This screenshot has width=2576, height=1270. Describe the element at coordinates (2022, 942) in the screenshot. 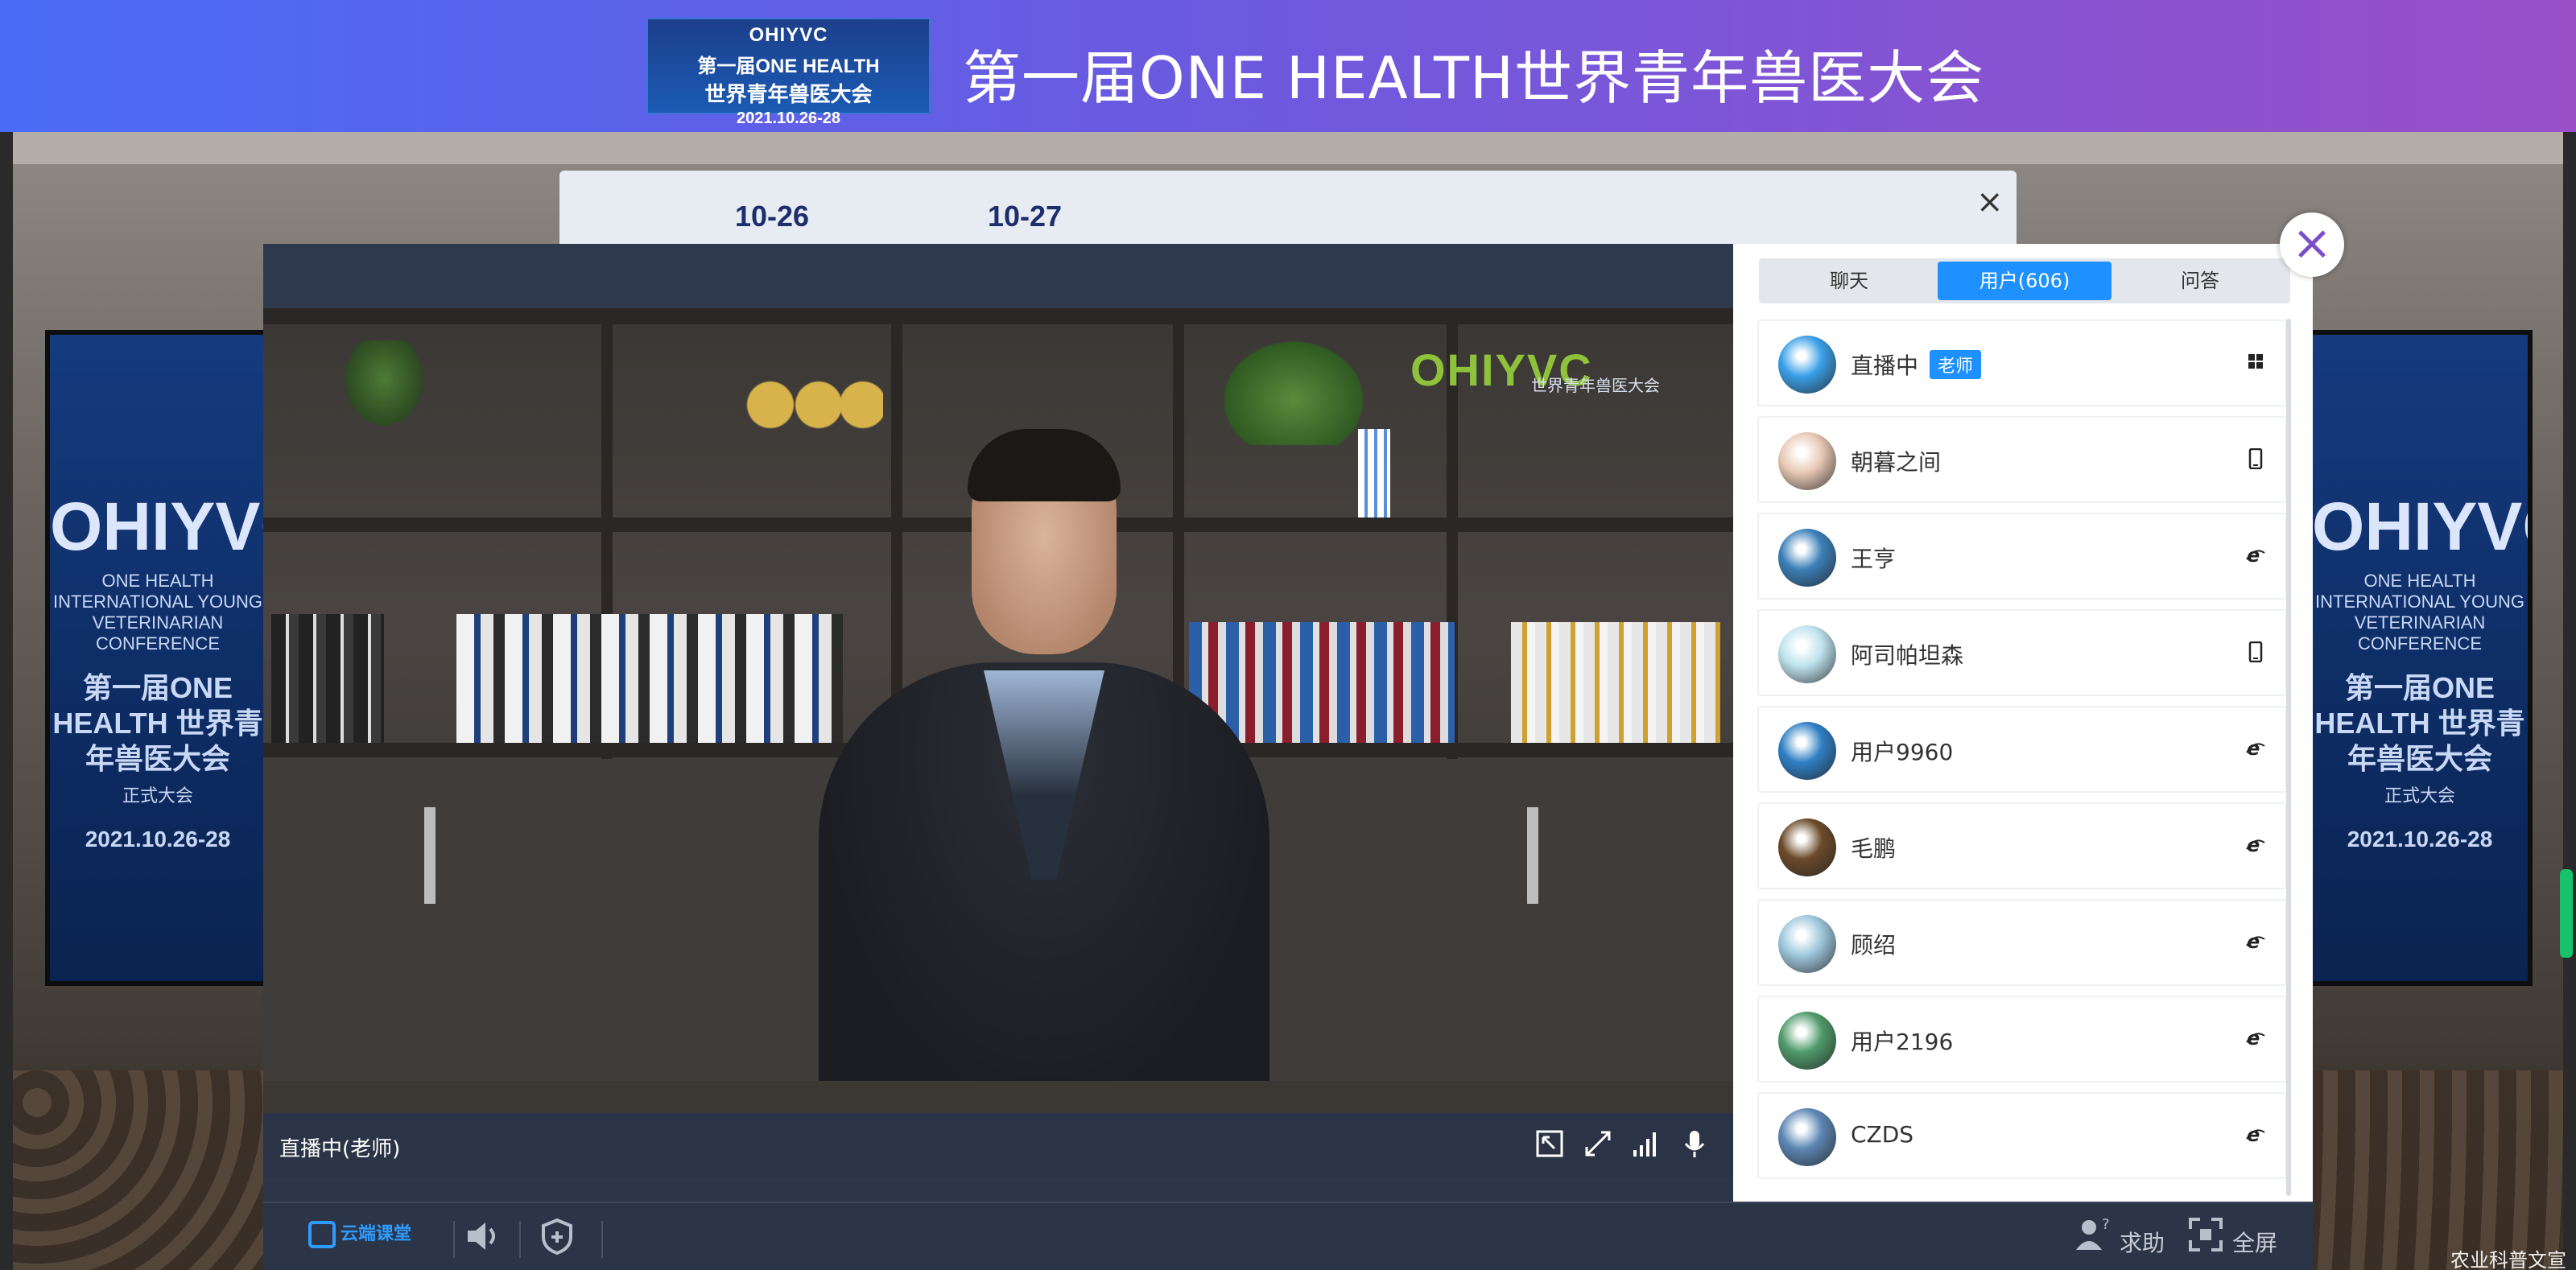

I see `user-row: 顾绍 e` at that location.